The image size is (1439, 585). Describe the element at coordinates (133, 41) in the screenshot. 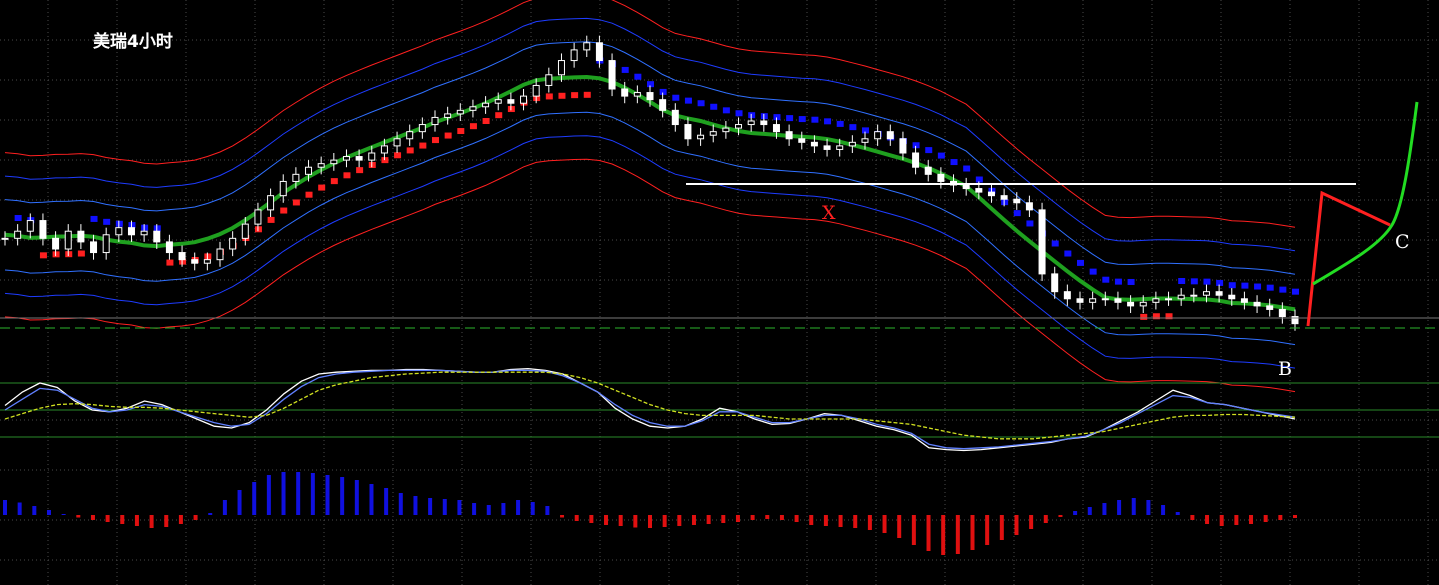

I see `chart-title: 美瑞4小时` at that location.